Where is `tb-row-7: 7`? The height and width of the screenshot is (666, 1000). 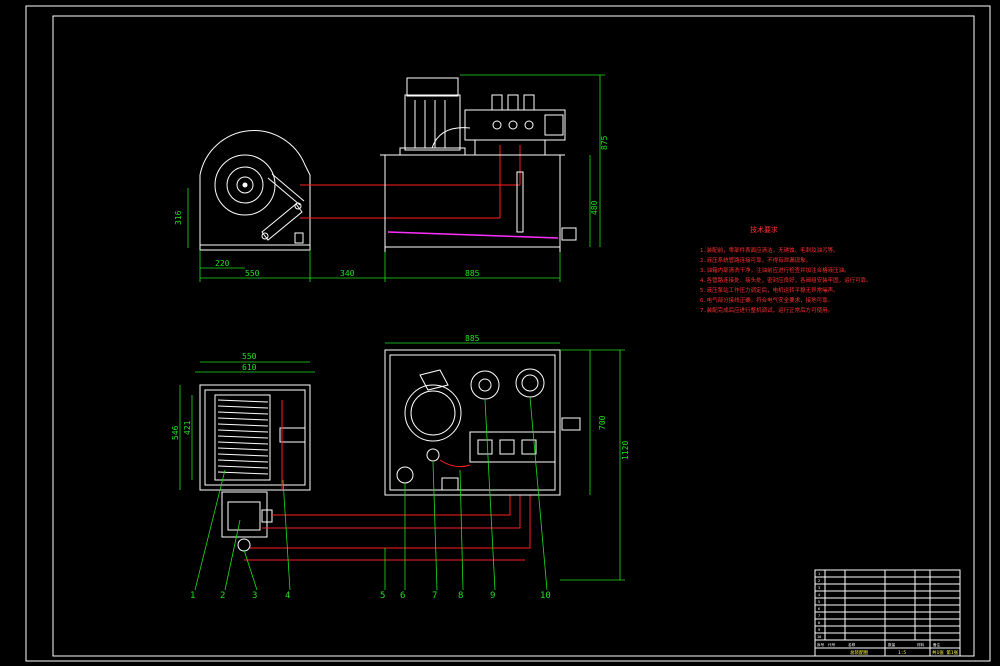 tb-row-7: 7 is located at coordinates (819, 616).